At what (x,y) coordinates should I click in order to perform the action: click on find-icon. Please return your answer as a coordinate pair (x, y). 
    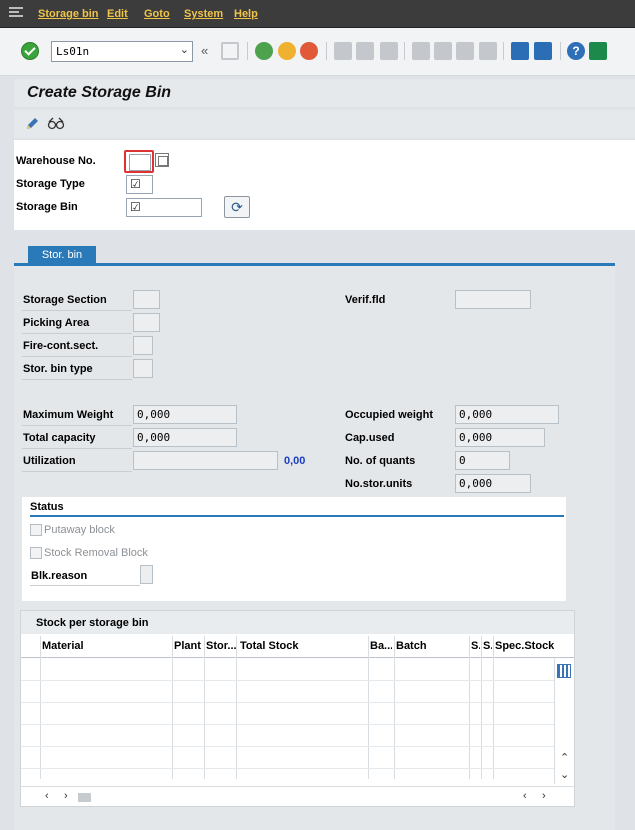
    Looking at the image, I should click on (365, 51).